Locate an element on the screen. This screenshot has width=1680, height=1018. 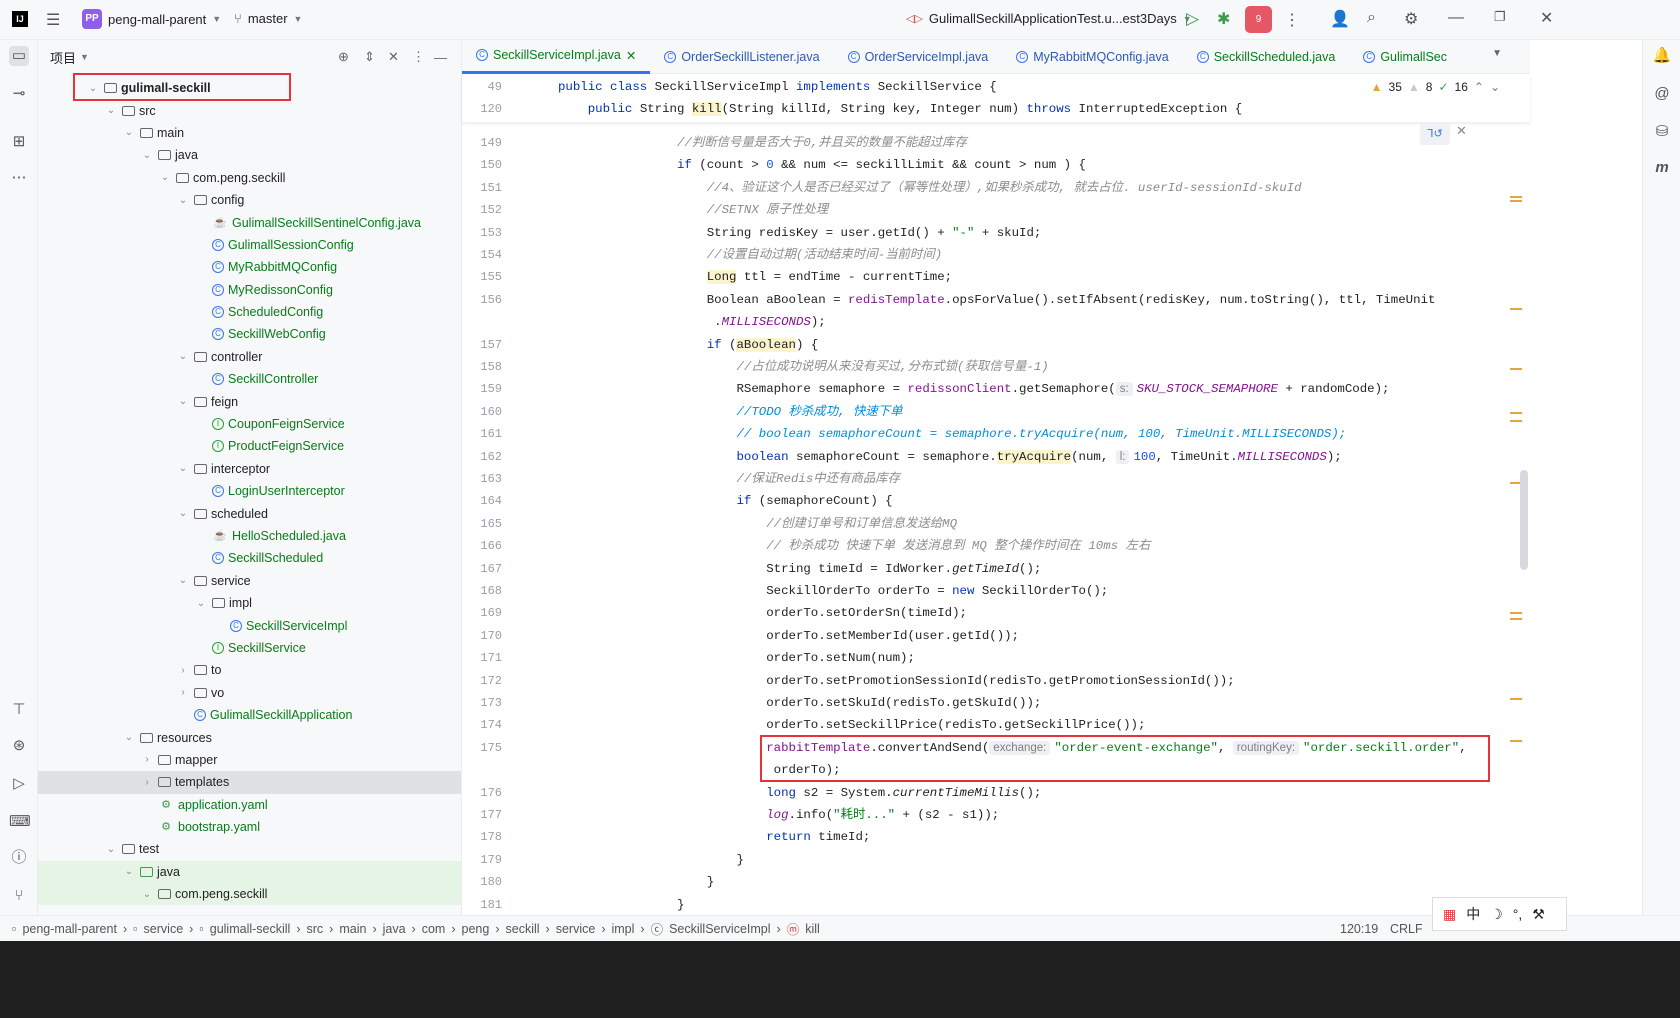
breadcrumb-item: main is located at coordinates (352, 929).